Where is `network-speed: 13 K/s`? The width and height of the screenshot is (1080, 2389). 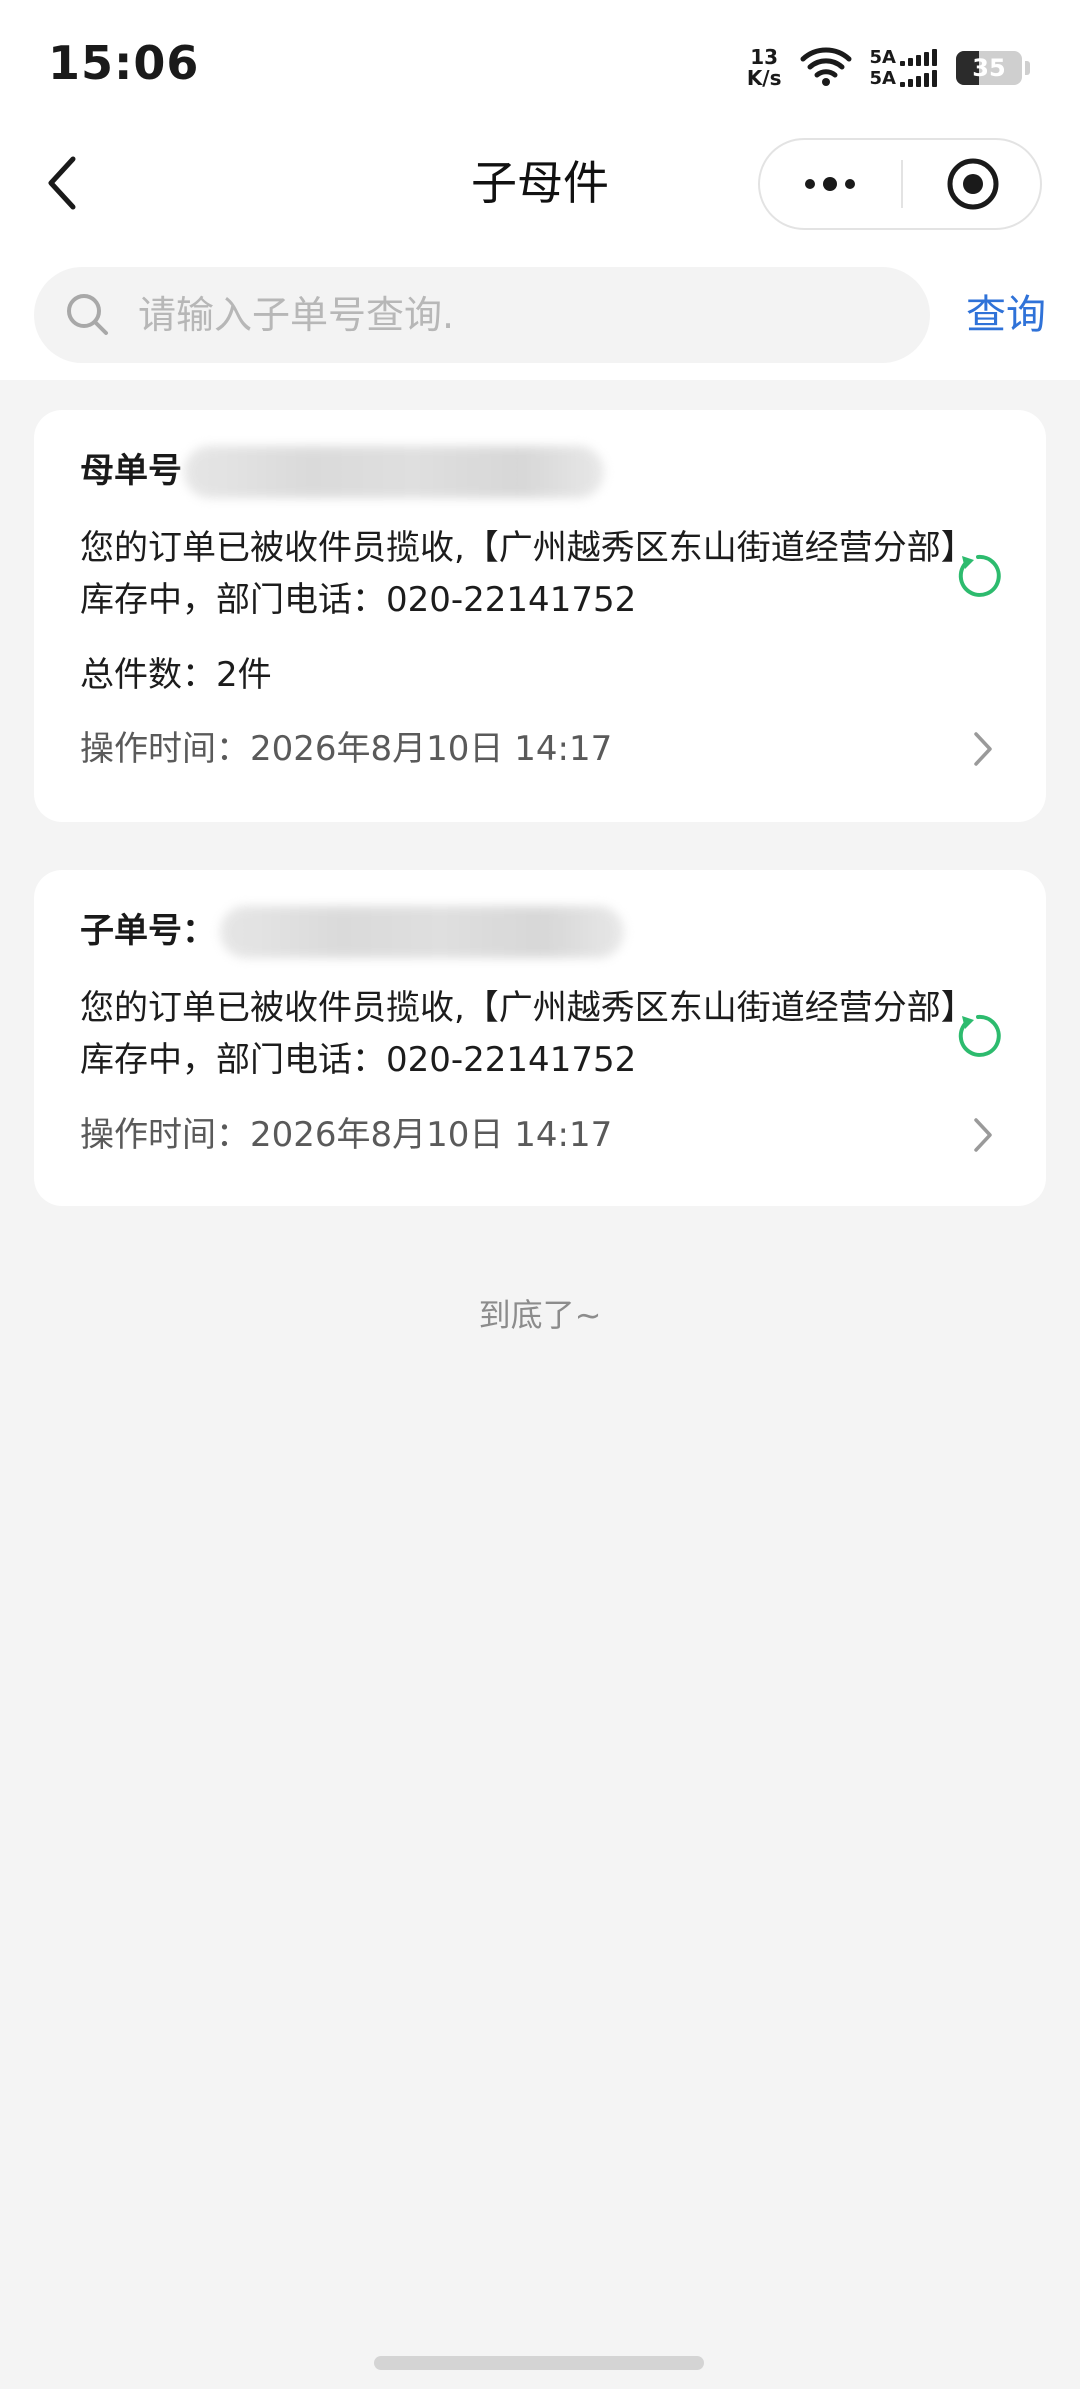
network-speed: 13 K/s is located at coordinates (764, 68).